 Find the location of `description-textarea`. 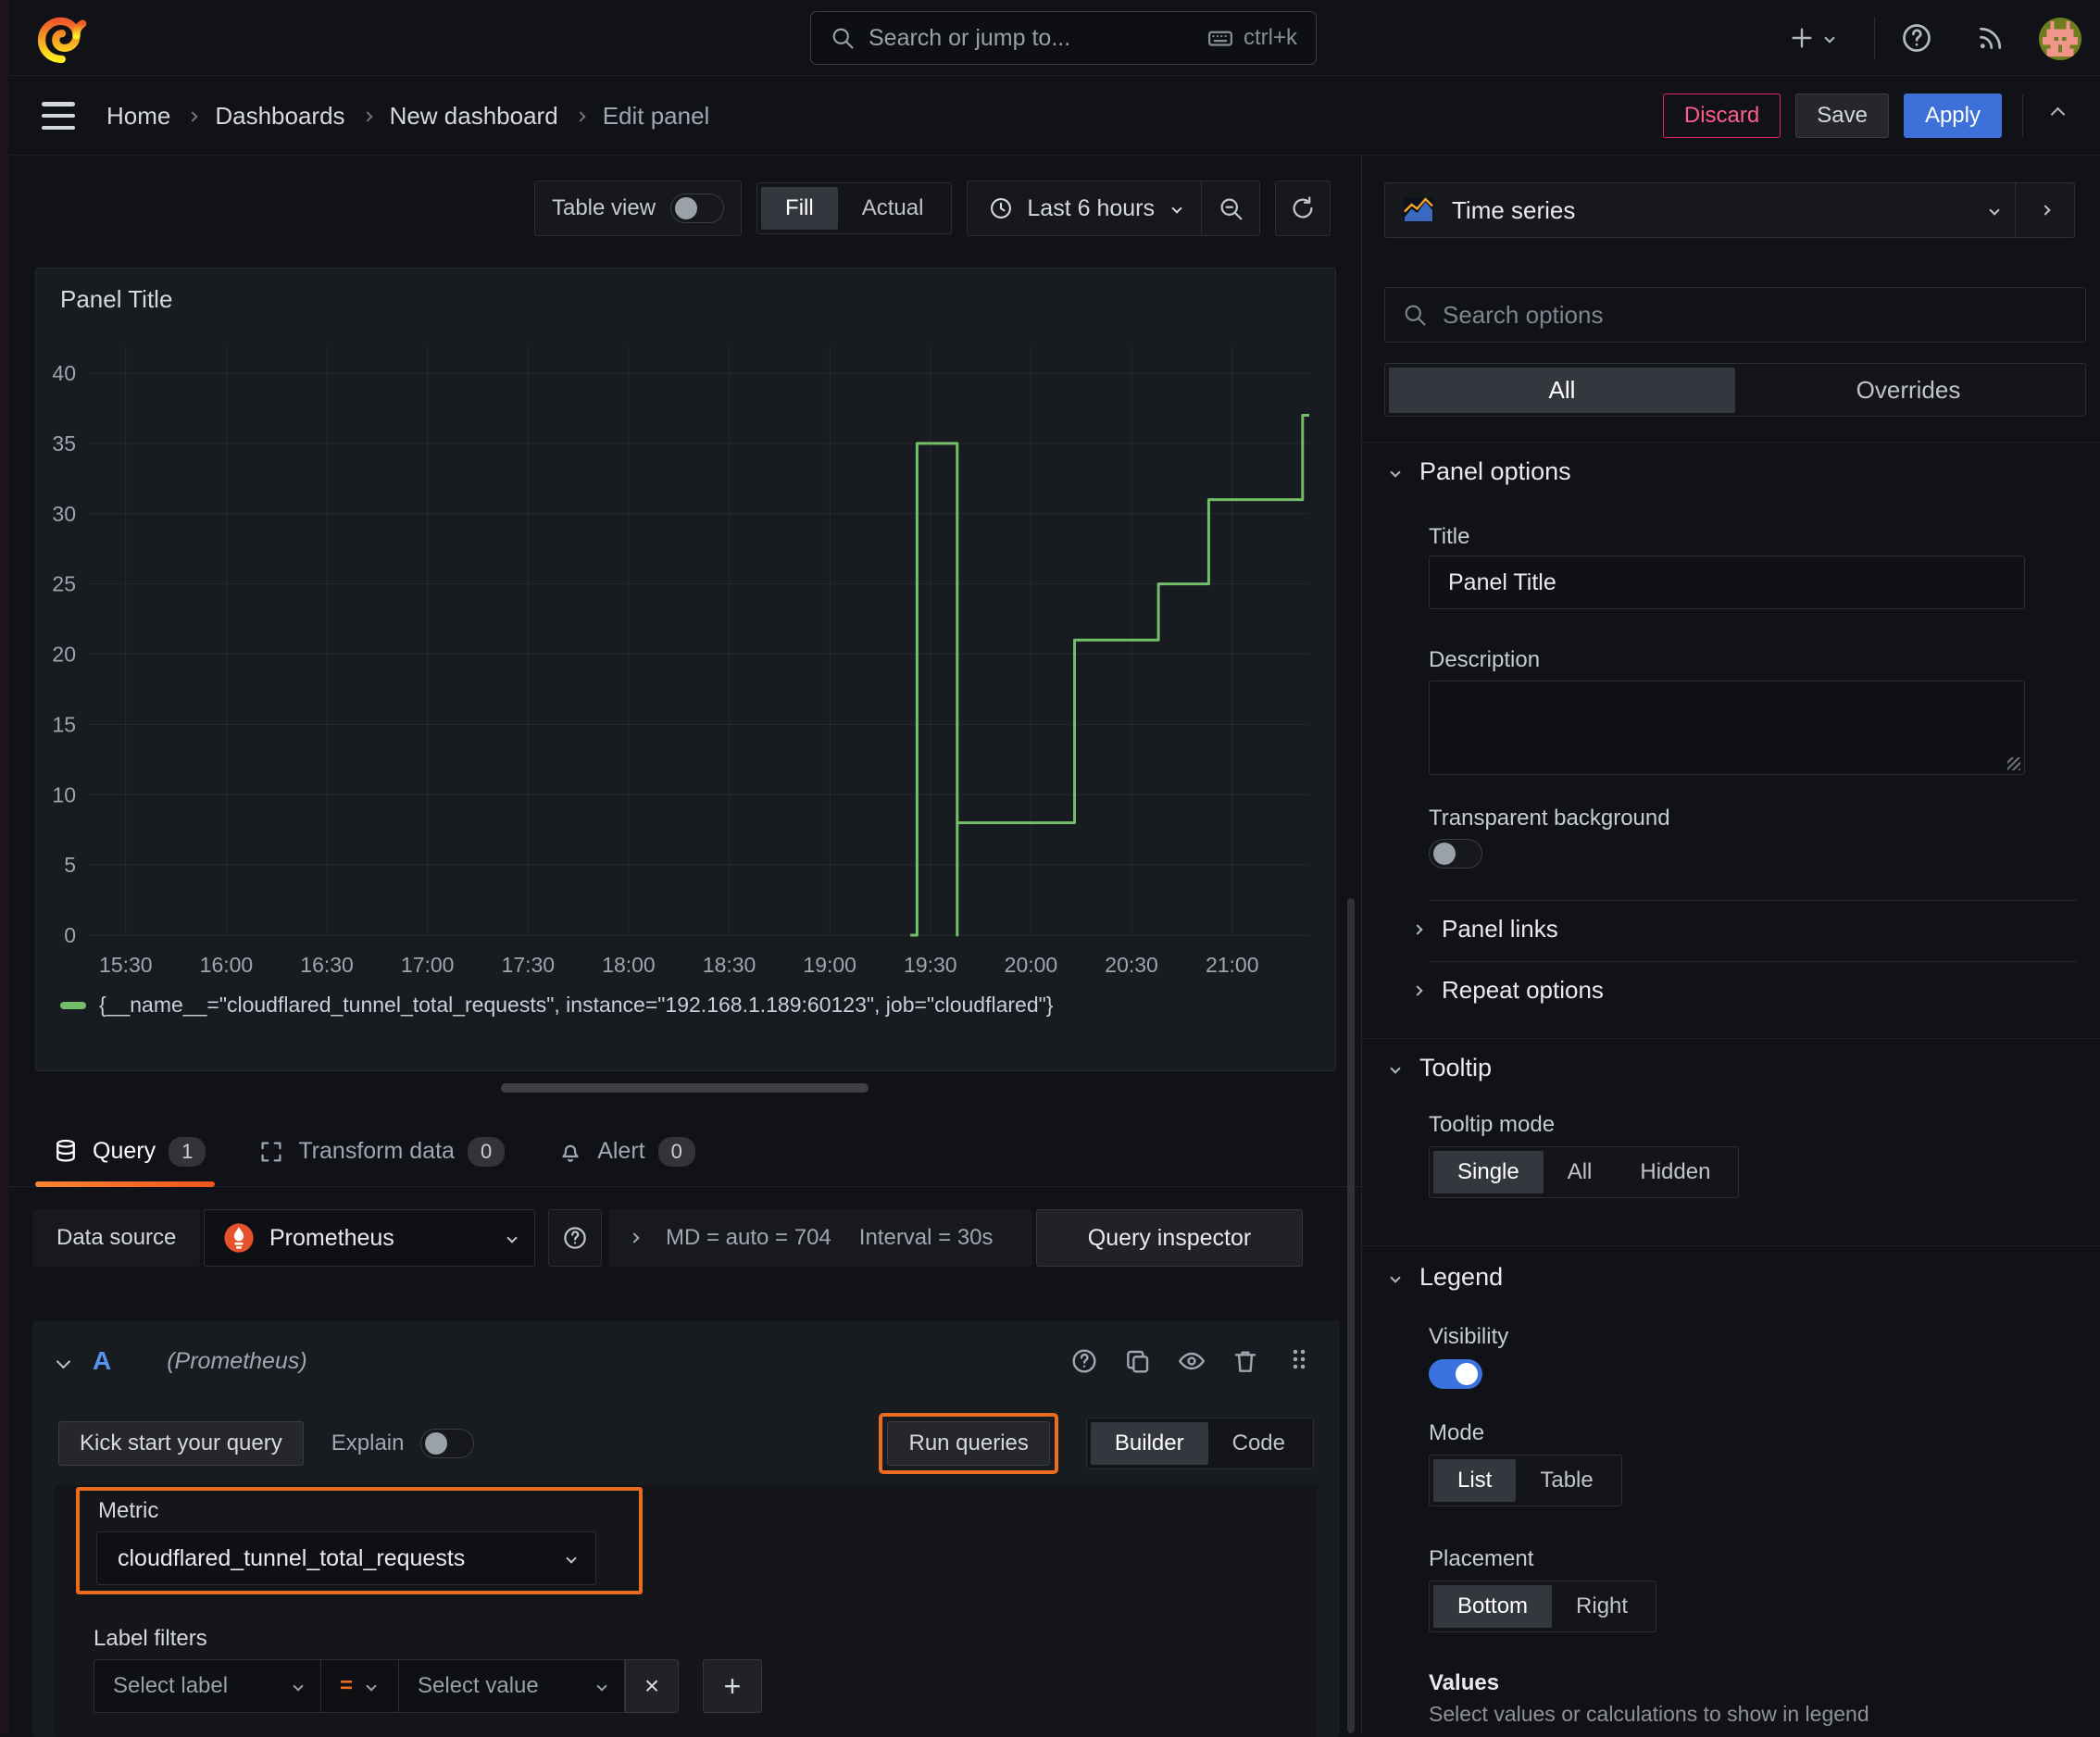

description-textarea is located at coordinates (1727, 728).